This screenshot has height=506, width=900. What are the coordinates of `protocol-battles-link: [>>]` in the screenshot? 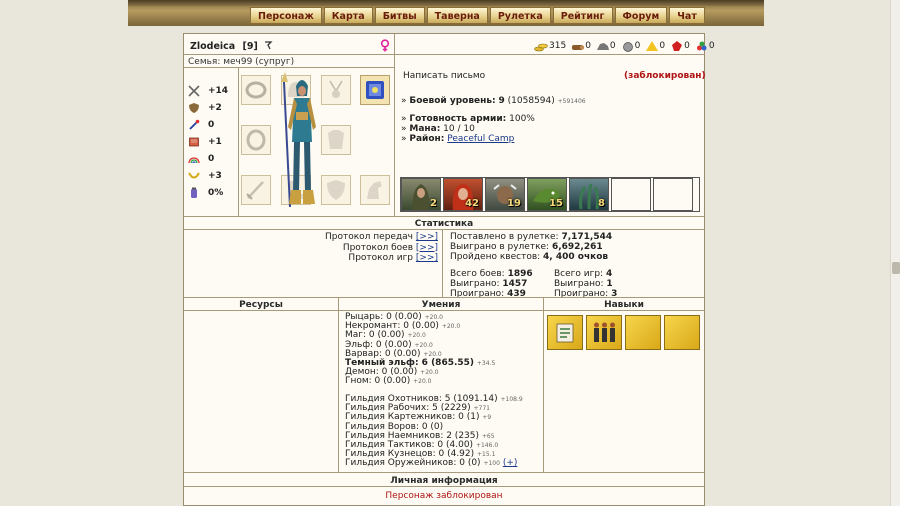 It's located at (427, 248).